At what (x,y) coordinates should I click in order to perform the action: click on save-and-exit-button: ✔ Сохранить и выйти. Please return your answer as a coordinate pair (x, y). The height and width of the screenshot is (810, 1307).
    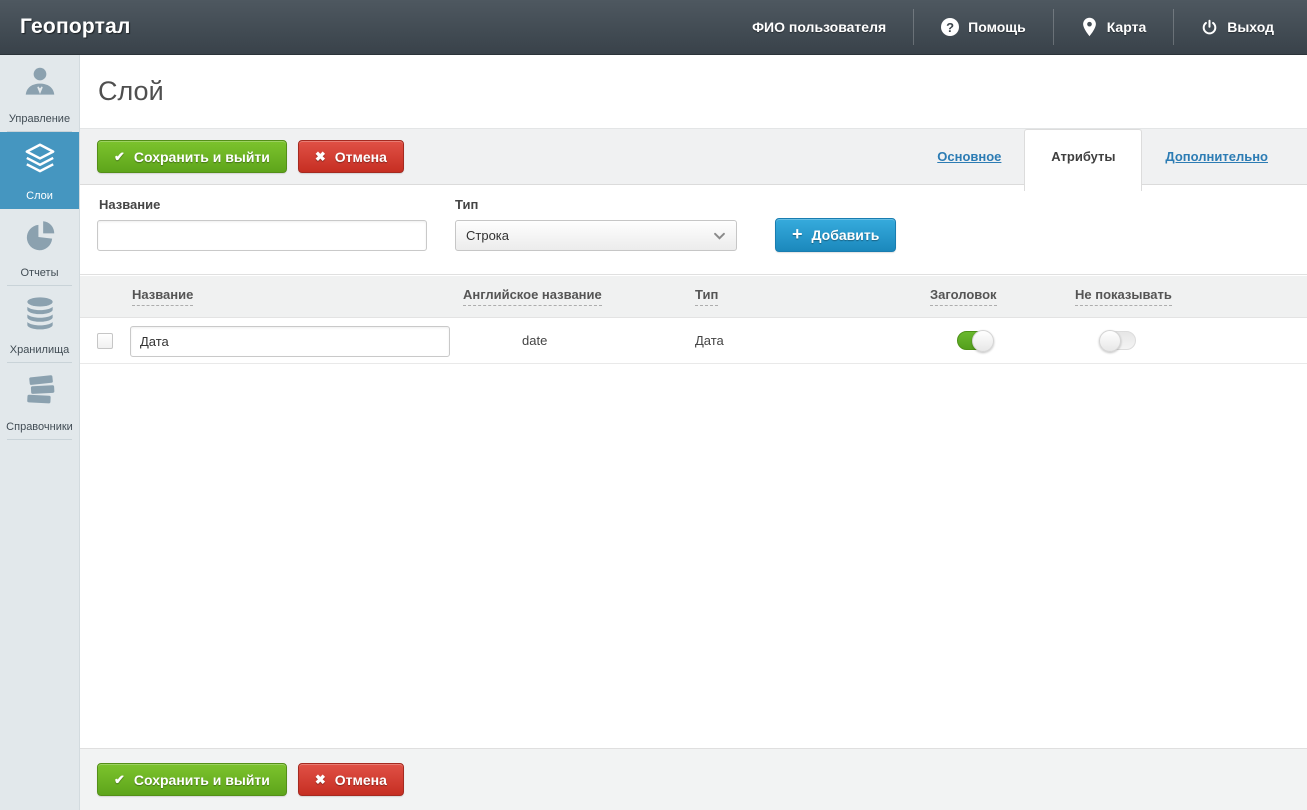
    Looking at the image, I should click on (192, 156).